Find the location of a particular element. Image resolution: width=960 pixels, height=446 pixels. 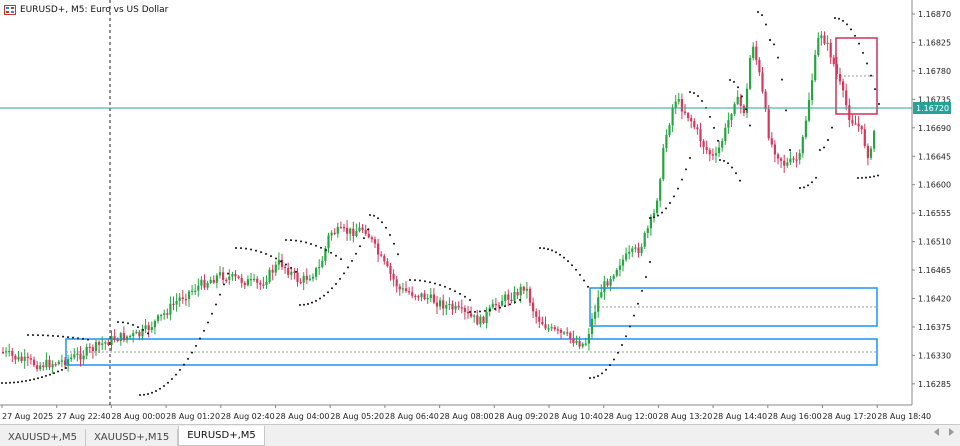

scroll-right-icon is located at coordinates (951, 432).